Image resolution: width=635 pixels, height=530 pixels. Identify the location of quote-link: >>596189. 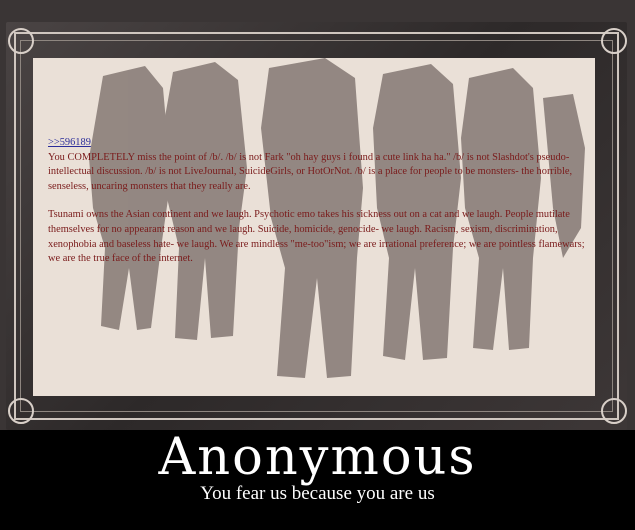
(318, 143).